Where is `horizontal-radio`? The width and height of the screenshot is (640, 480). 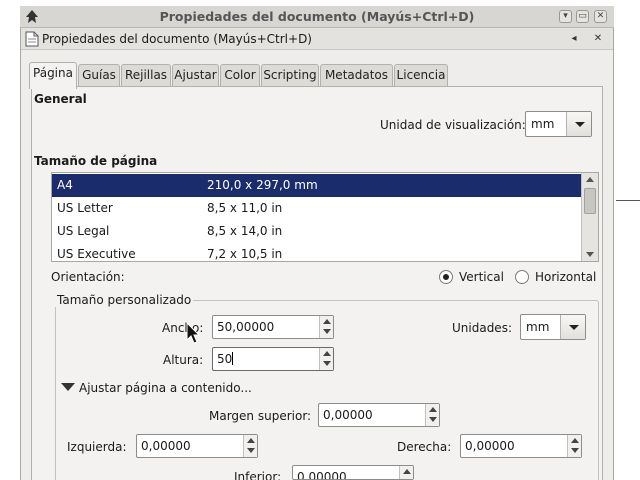
horizontal-radio is located at coordinates (522, 277).